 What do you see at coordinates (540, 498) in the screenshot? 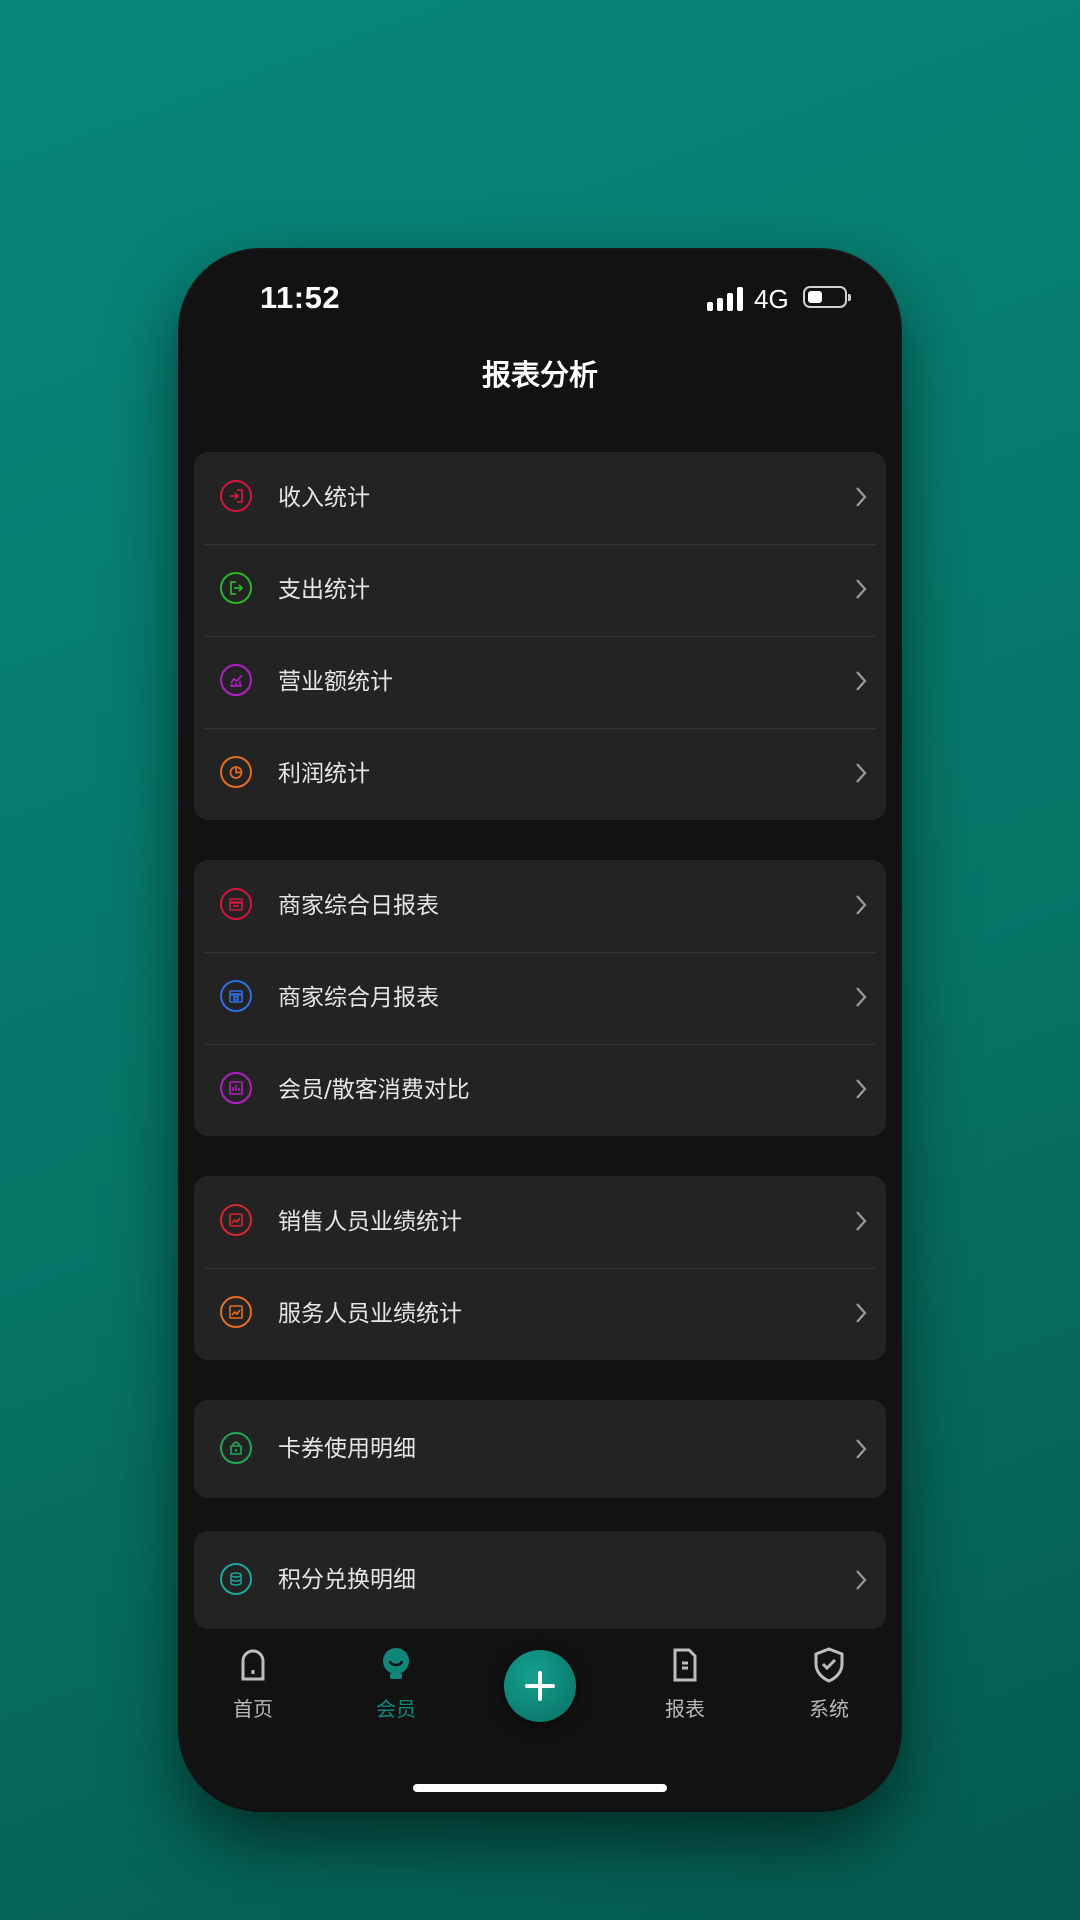
I see `menu-item-income: 收入统计` at bounding box center [540, 498].